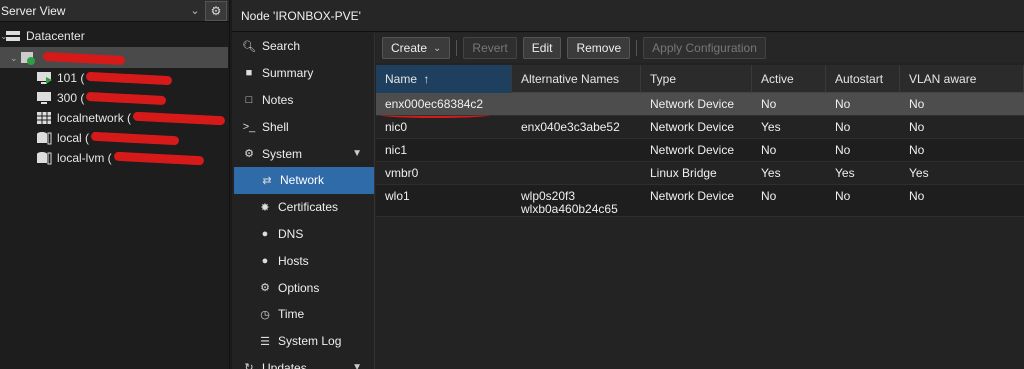  I want to click on page-title: Node 'IRONBOX-PVE', so click(628, 16).